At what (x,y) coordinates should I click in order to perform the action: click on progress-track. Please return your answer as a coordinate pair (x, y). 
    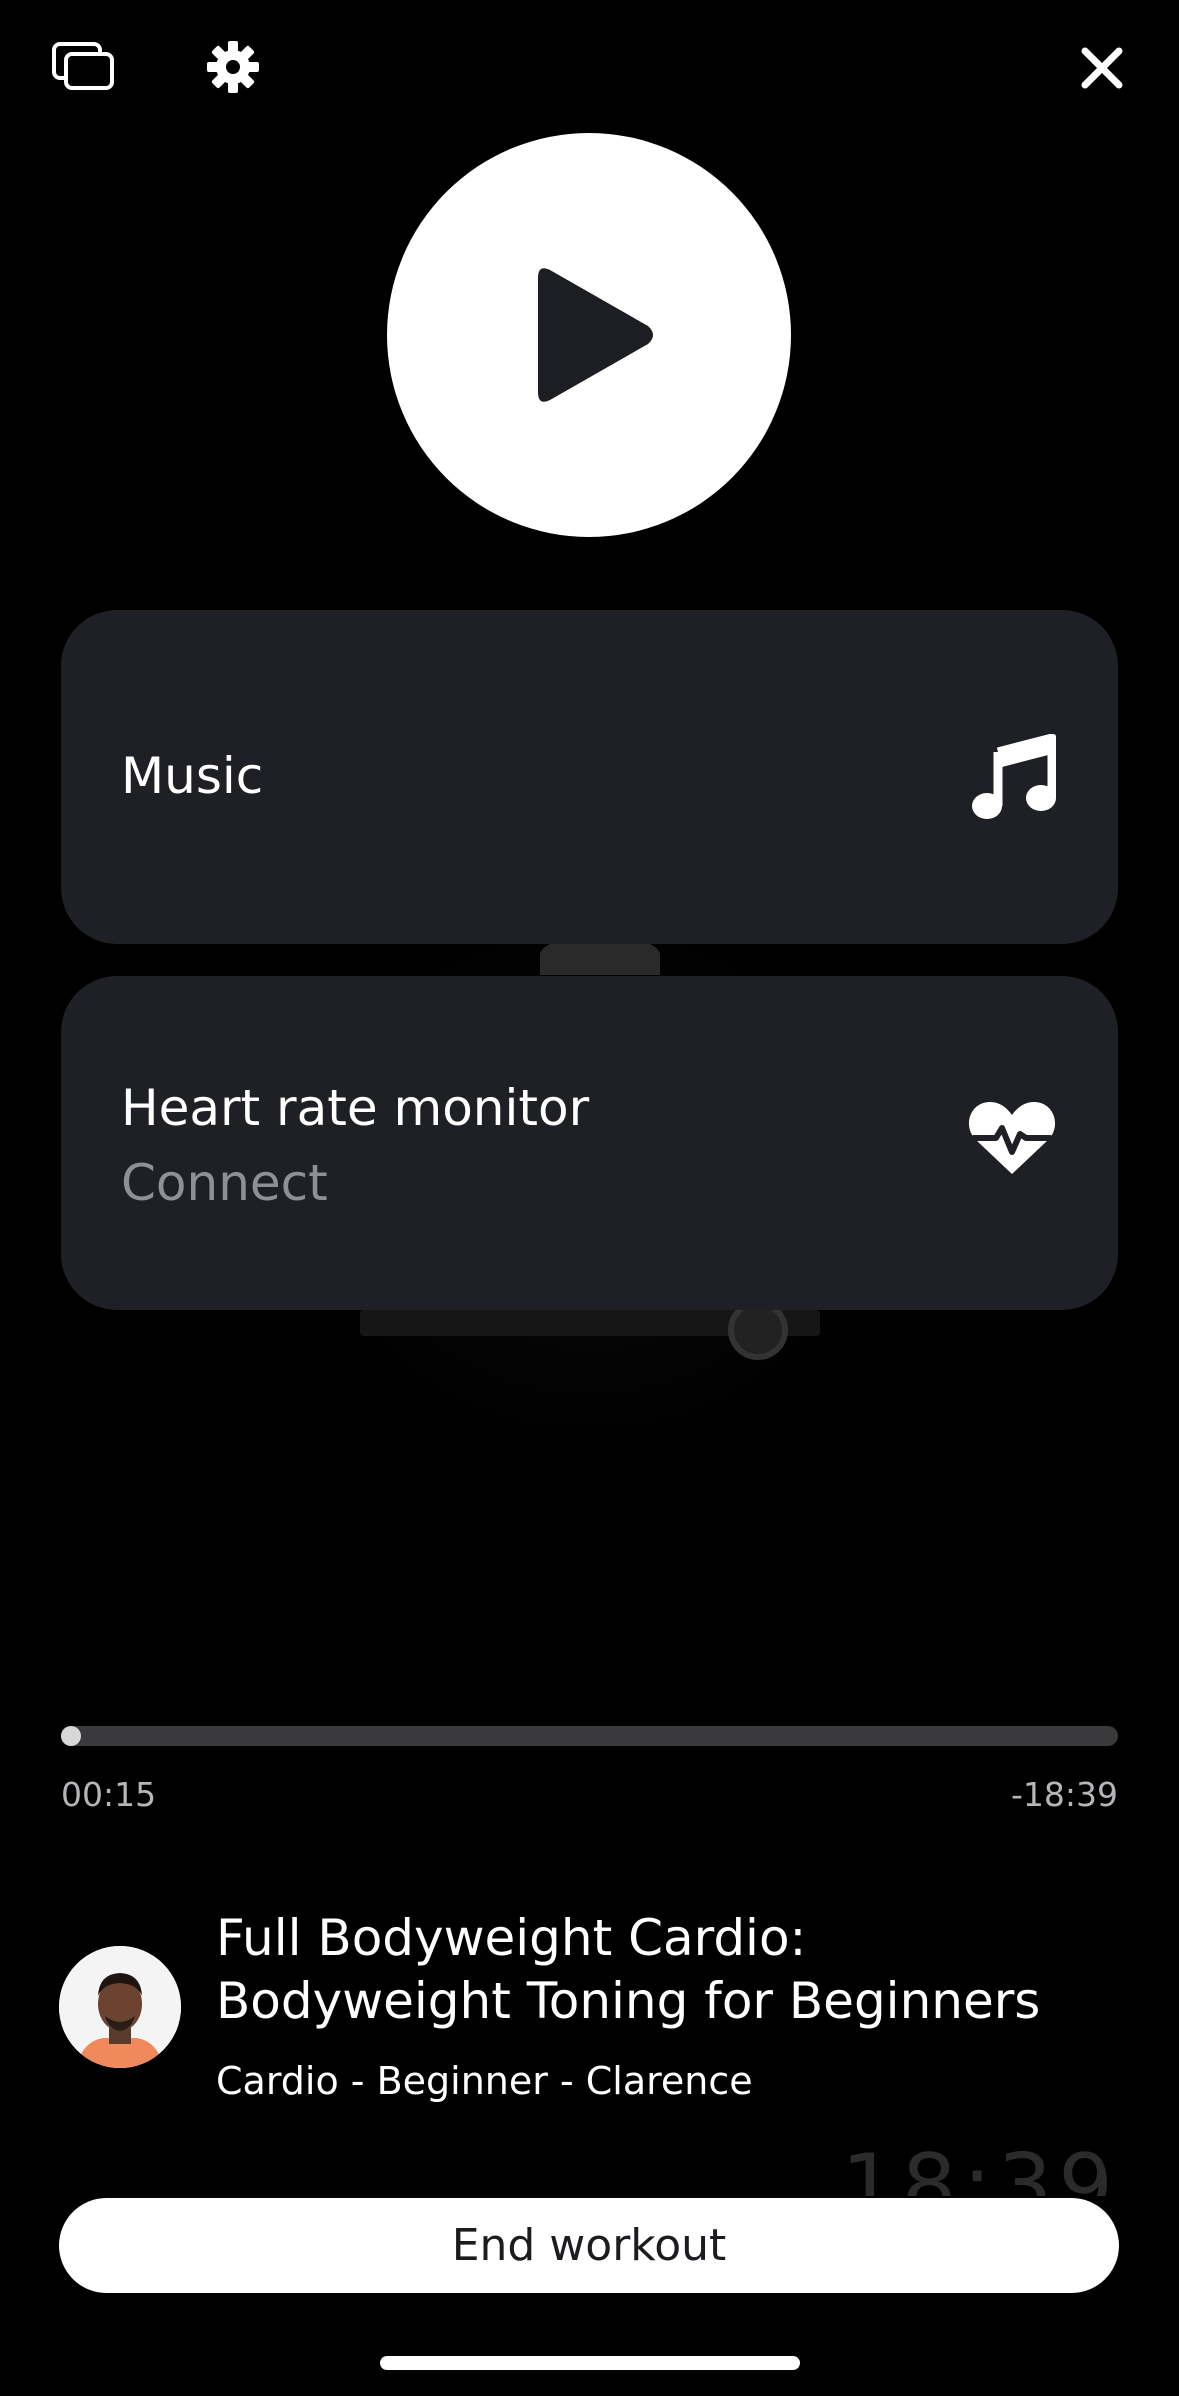
    Looking at the image, I should click on (589, 1736).